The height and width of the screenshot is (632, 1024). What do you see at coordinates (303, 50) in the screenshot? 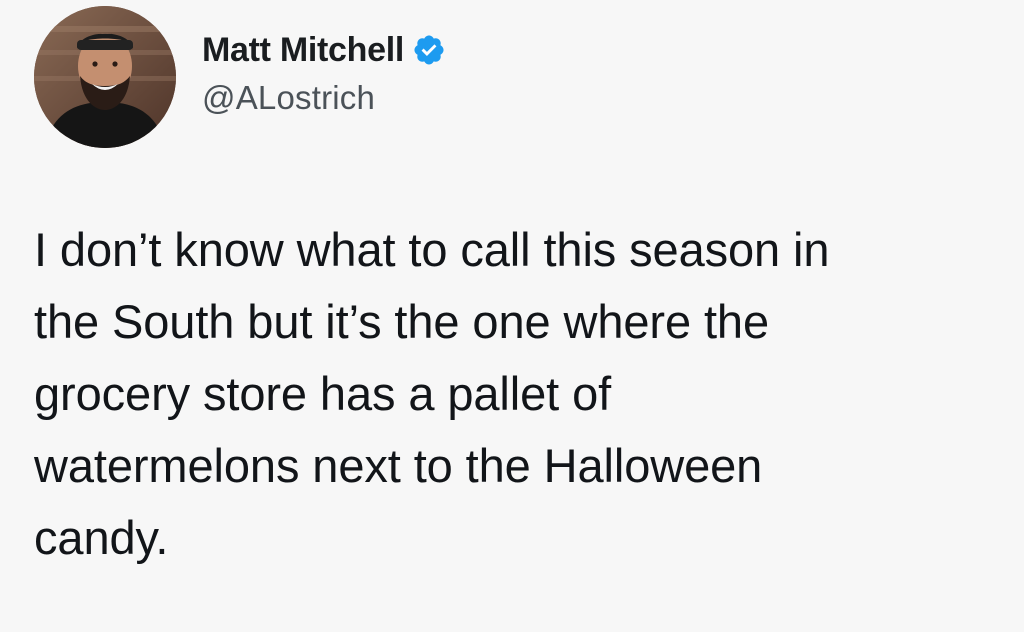
I see `display-name: Matt Mitchell` at bounding box center [303, 50].